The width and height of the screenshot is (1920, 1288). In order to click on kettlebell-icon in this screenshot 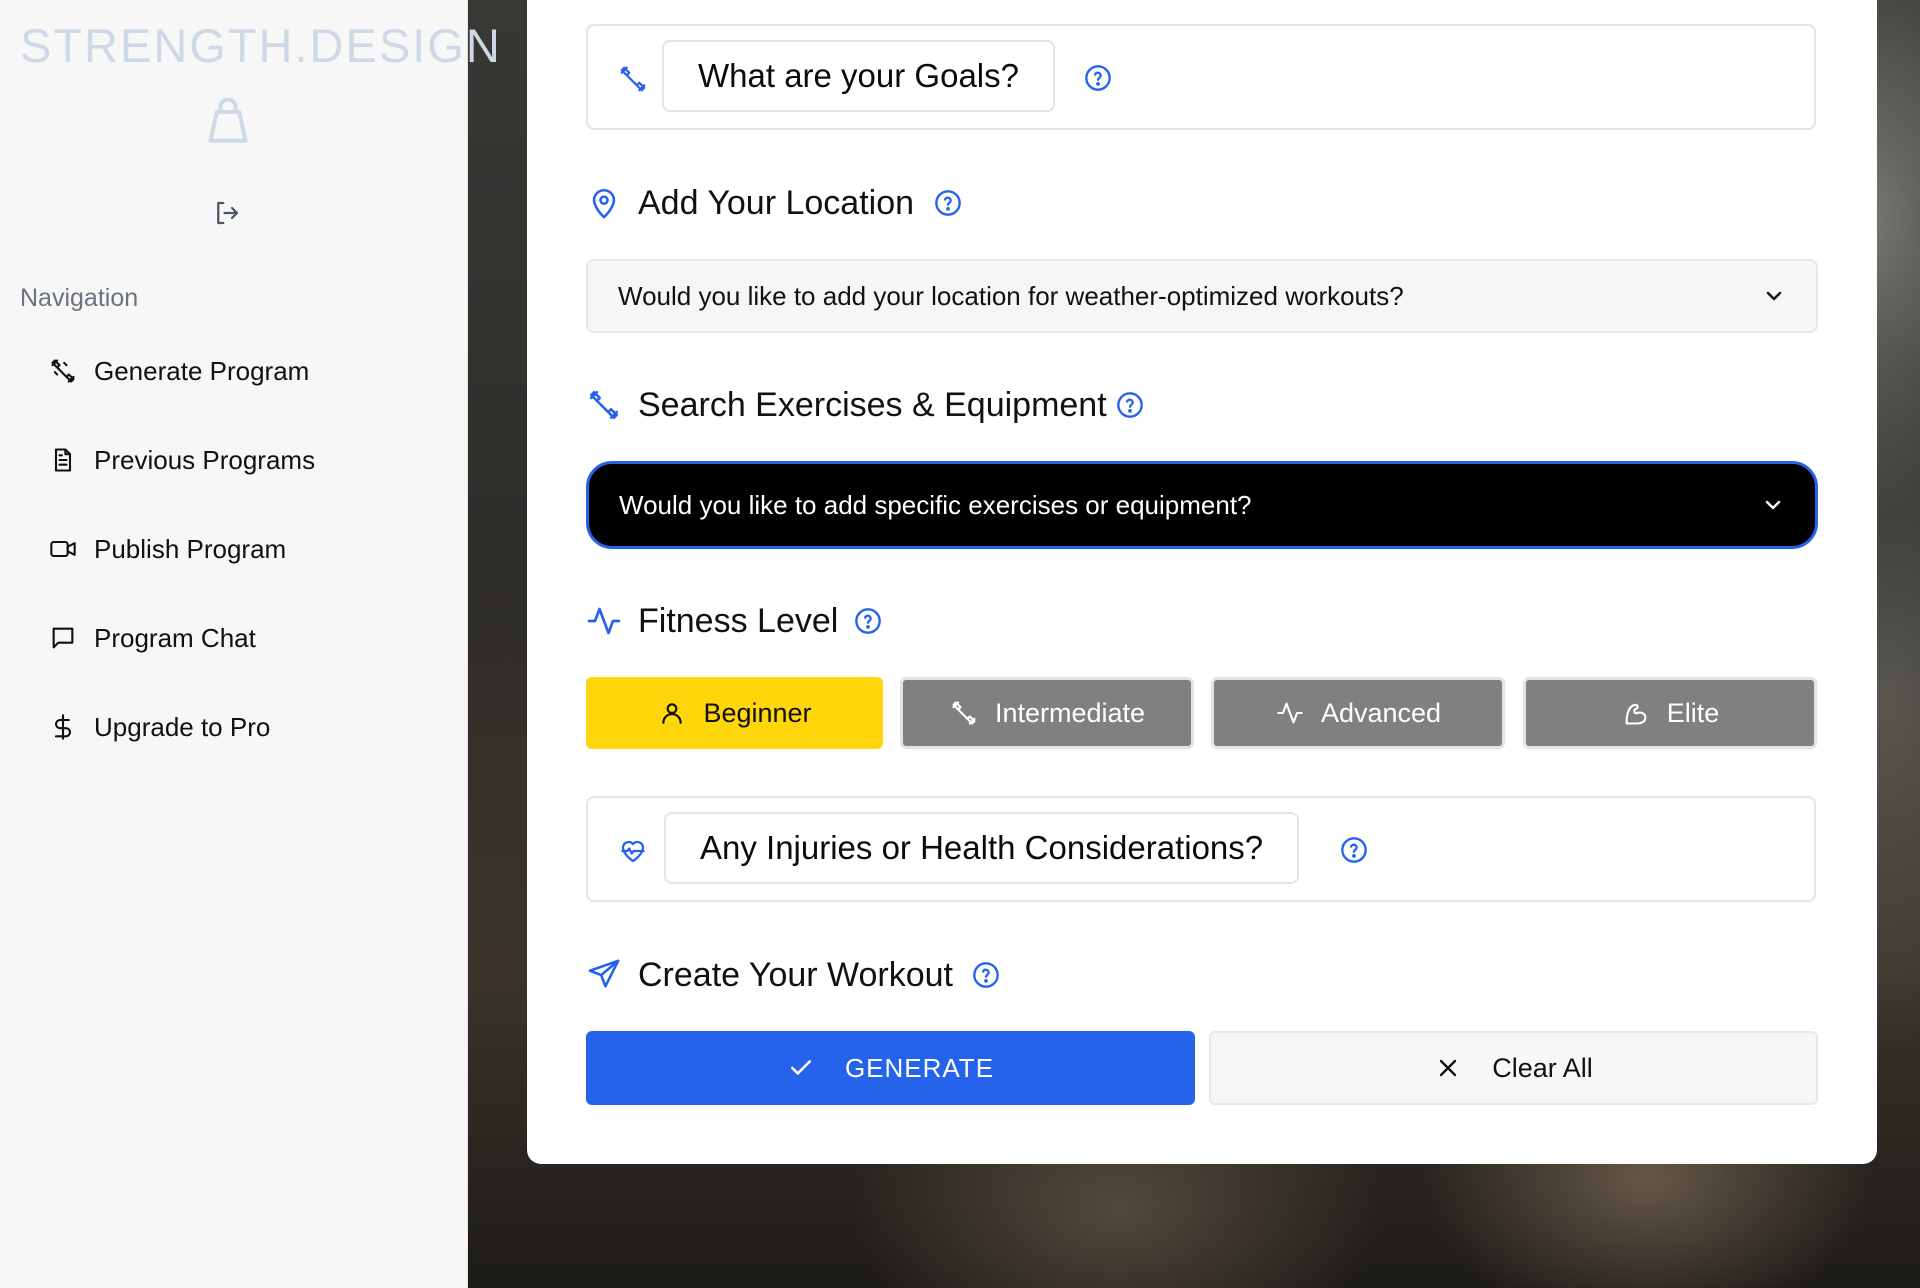, I will do `click(228, 122)`.